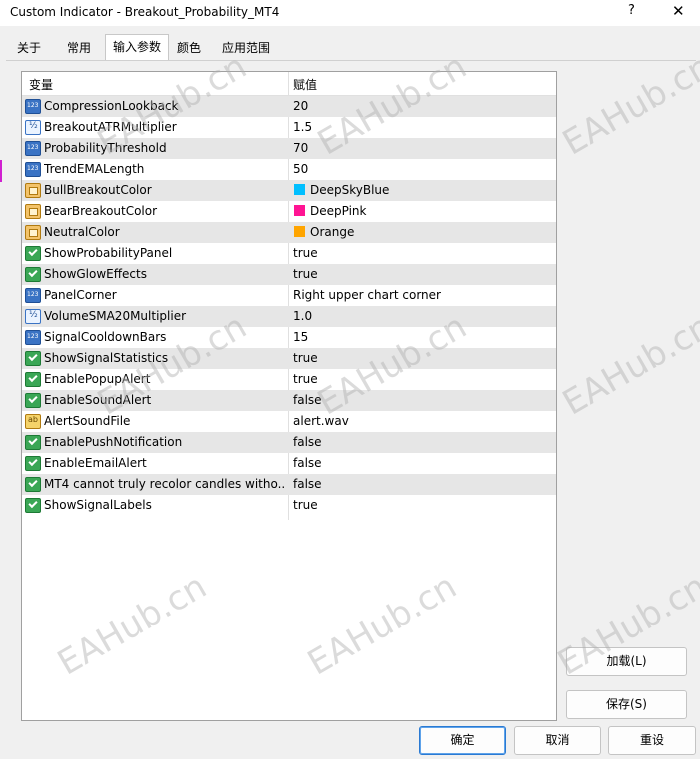 This screenshot has width=700, height=759. Describe the element at coordinates (110, 127) in the screenshot. I see `param-name: BreakoutATRMultiplier` at that location.